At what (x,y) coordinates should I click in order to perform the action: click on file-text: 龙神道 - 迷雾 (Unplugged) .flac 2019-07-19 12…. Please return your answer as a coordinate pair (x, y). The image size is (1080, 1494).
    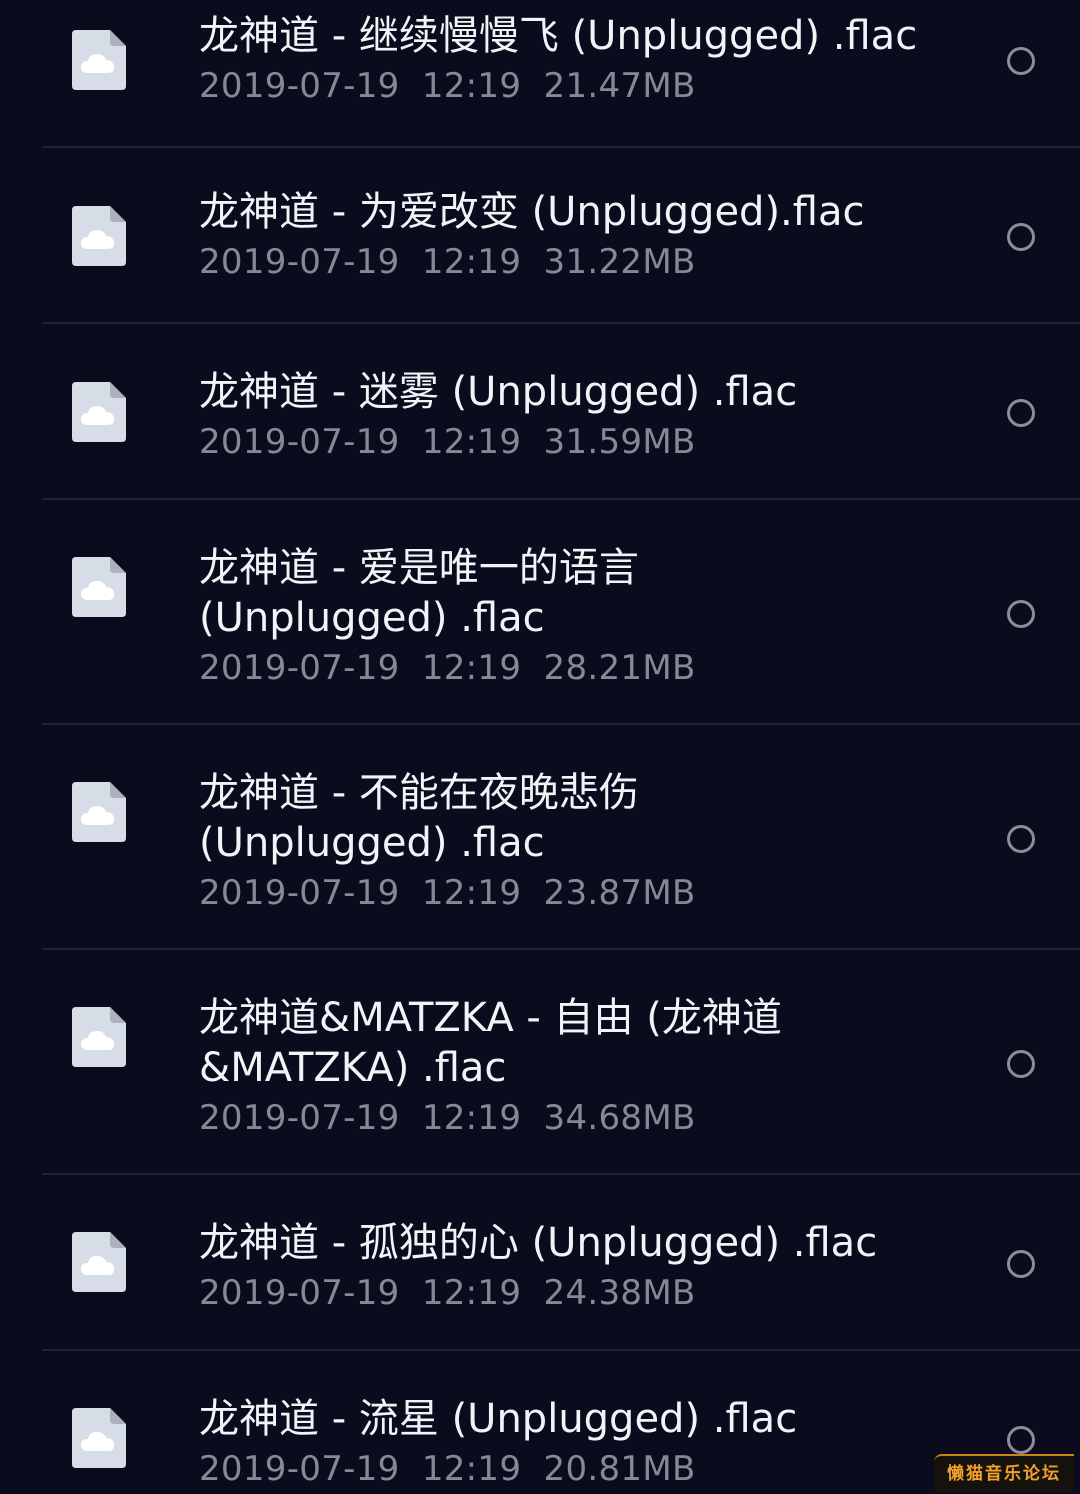
    Looking at the image, I should click on (584, 417).